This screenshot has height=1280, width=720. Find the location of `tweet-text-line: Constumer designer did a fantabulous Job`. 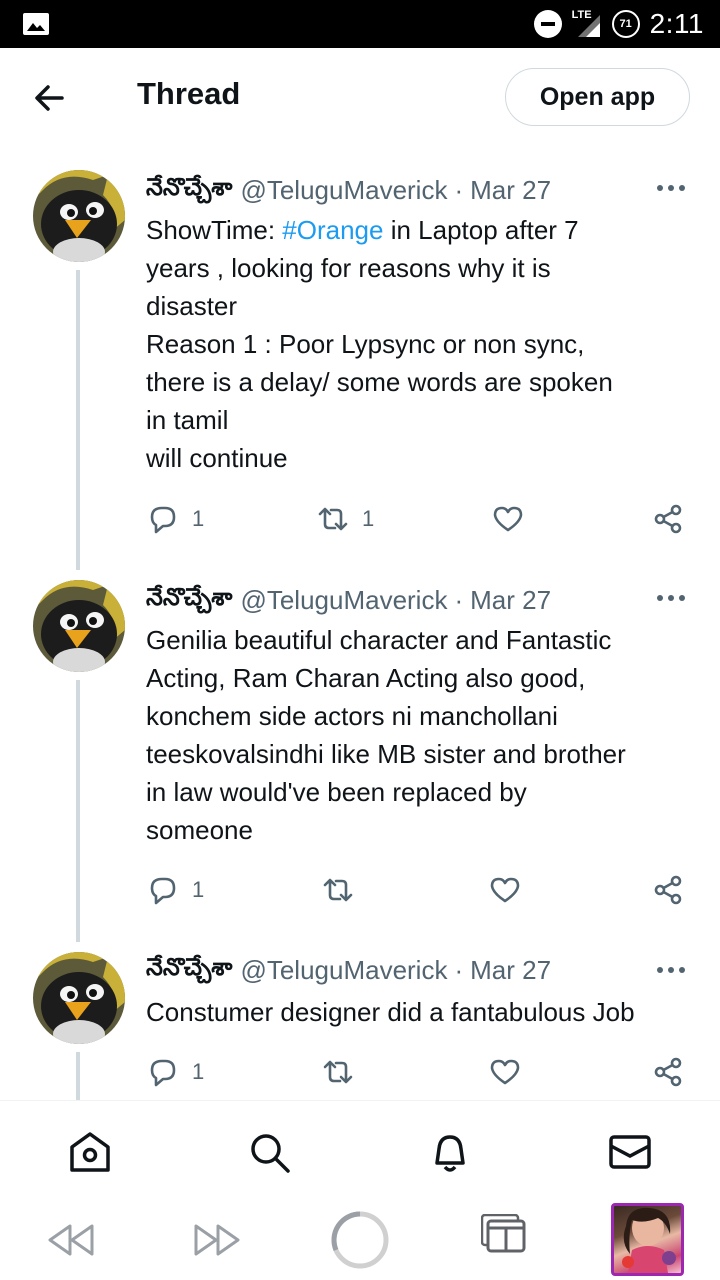

tweet-text-line: Constumer designer did a fantabulous Job is located at coordinates (390, 1012).